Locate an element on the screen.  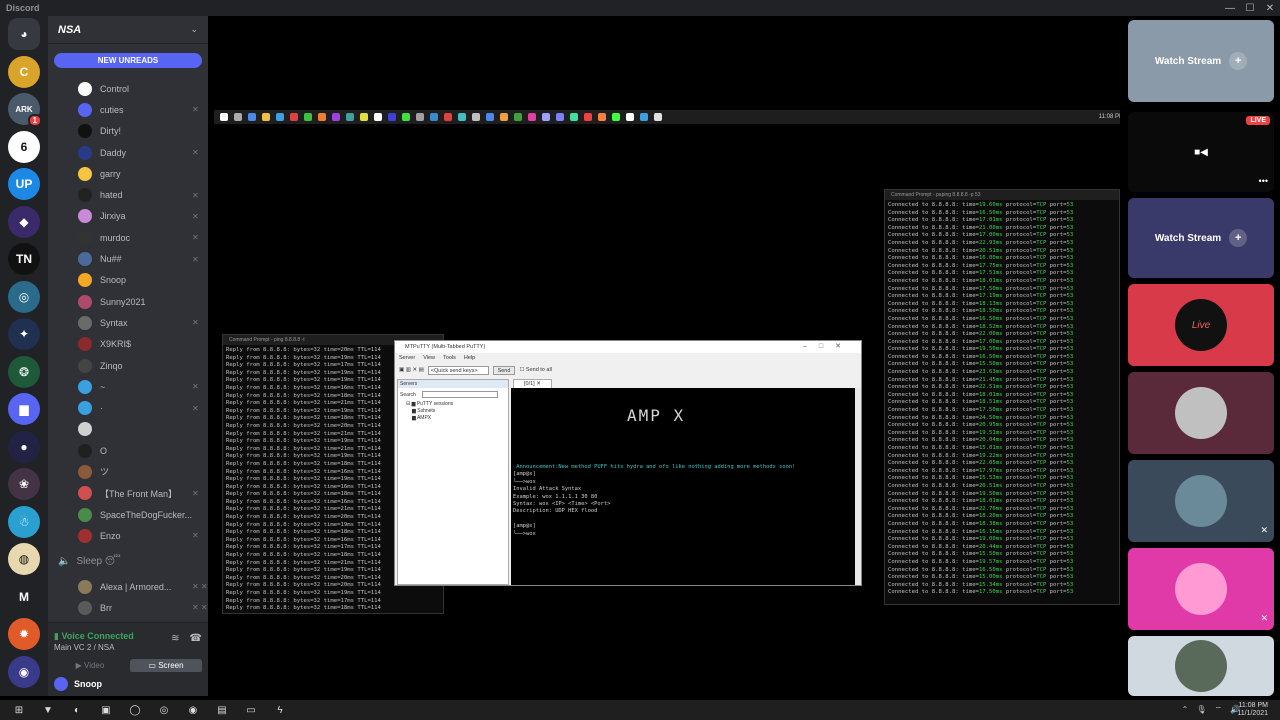
discord-home-icon: ◕ is located at coordinates (24, 34).